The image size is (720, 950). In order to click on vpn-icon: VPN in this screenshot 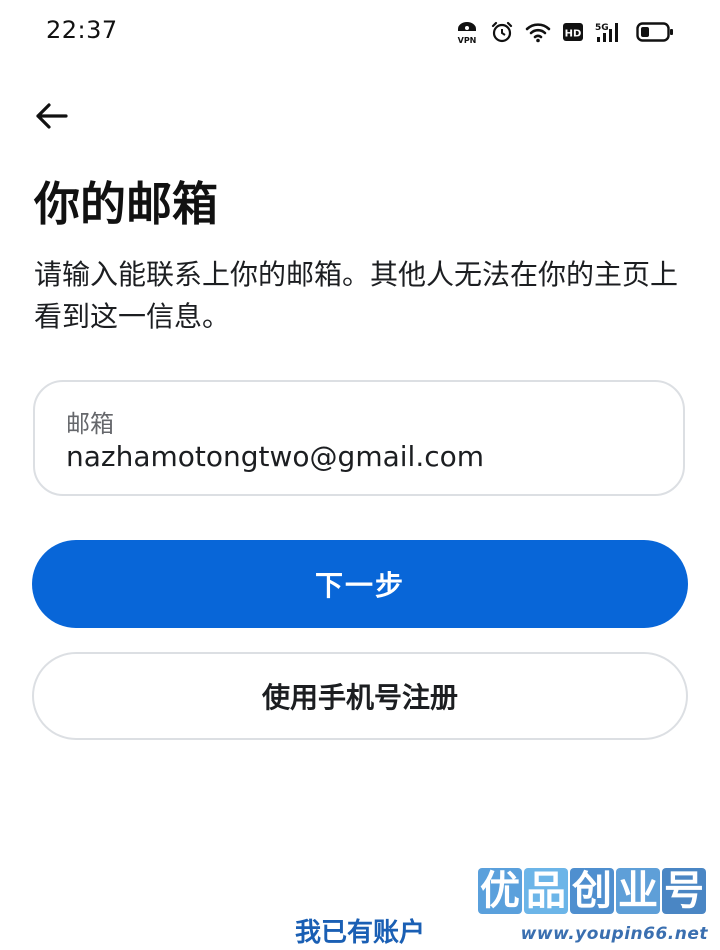, I will do `click(467, 32)`.